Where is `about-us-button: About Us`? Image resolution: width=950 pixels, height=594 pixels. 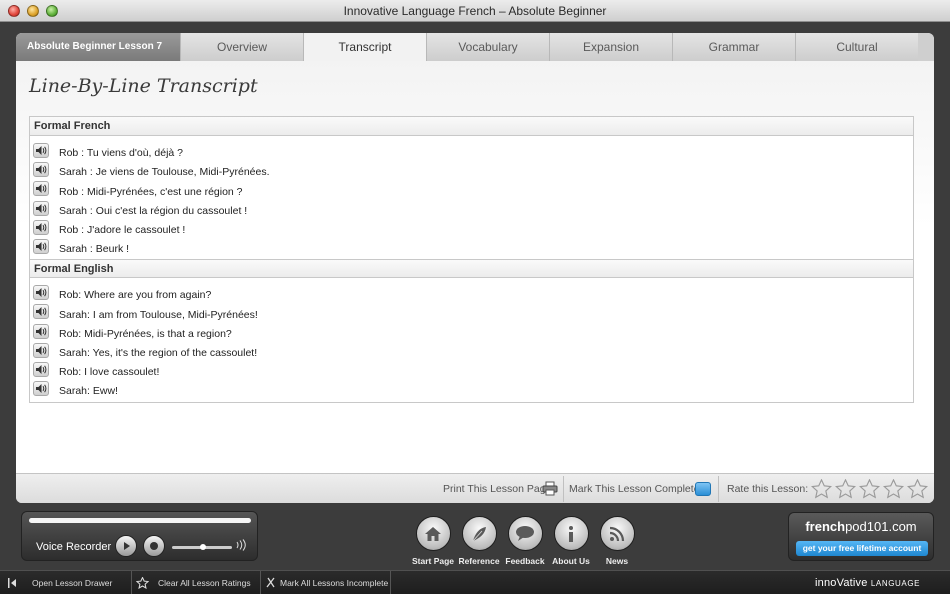 about-us-button: About Us is located at coordinates (571, 541).